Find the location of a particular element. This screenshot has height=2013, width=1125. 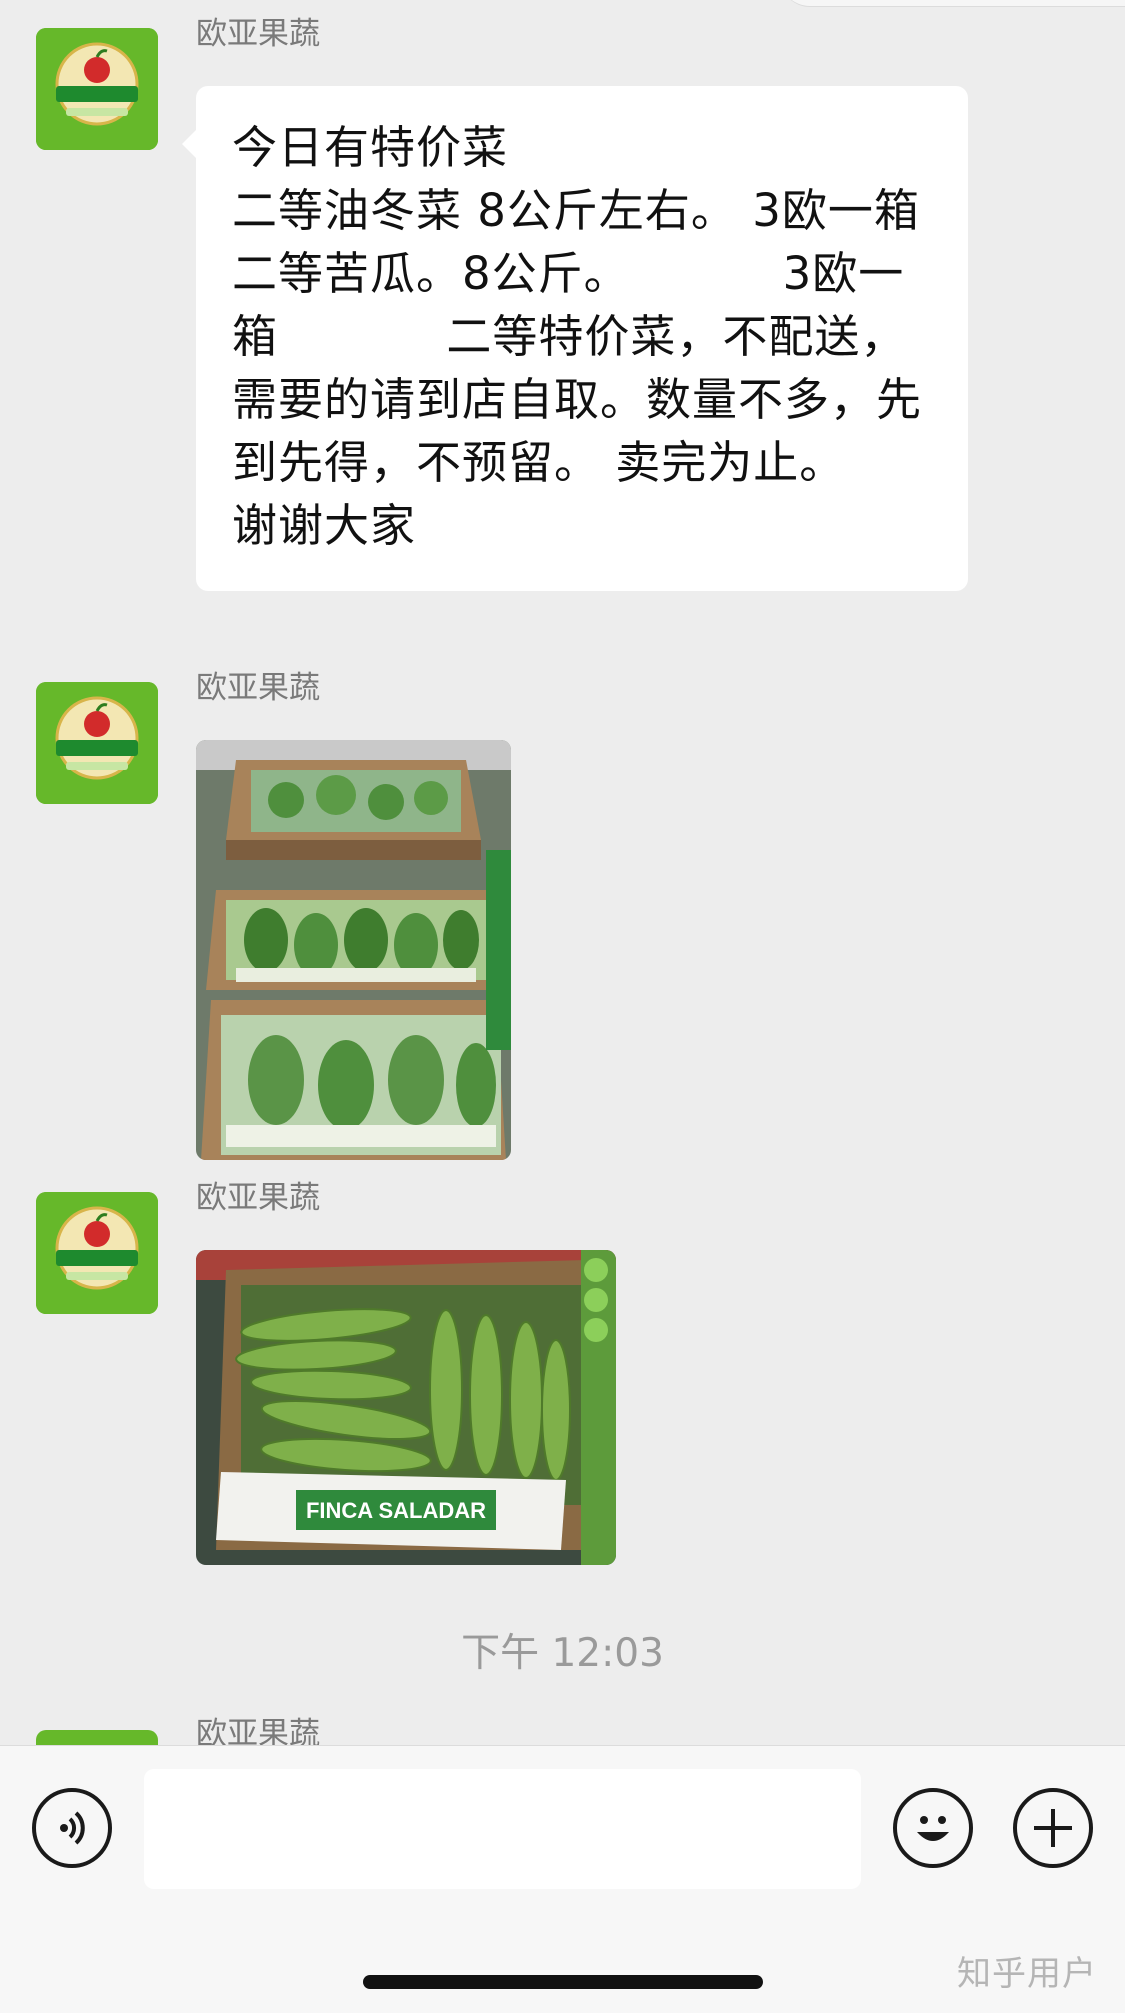

emoji-icon is located at coordinates (933, 1828).